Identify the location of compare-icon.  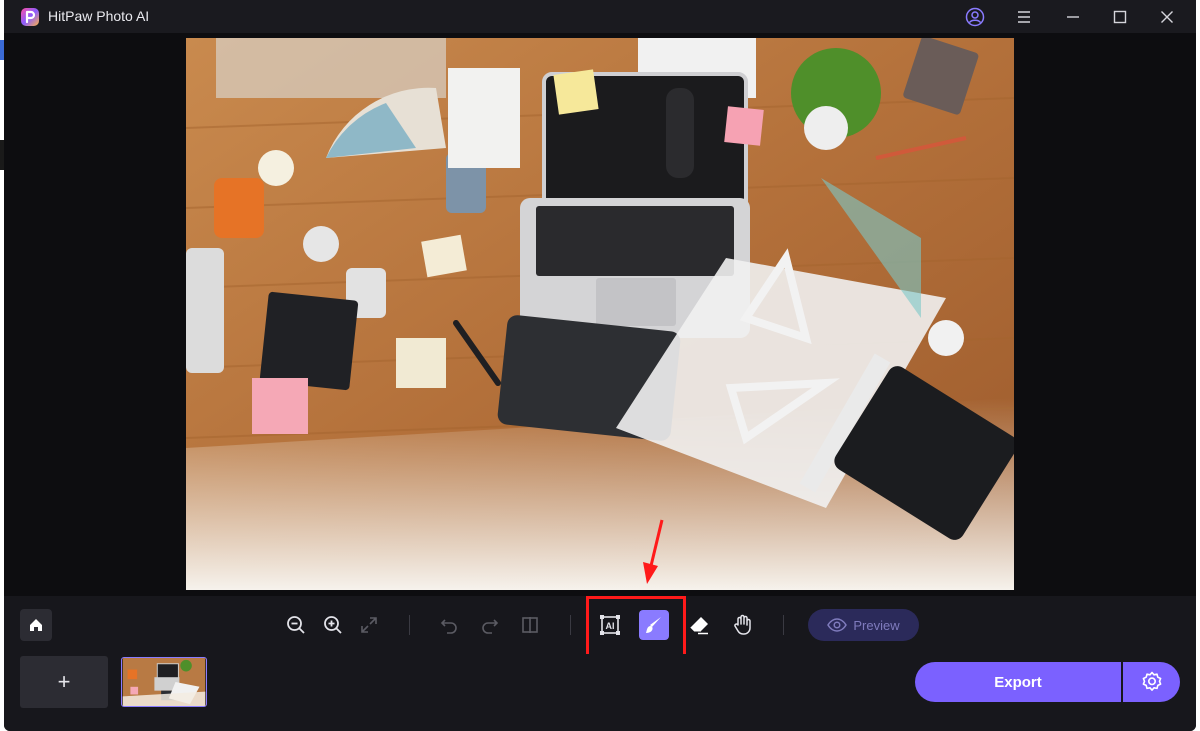
(530, 625).